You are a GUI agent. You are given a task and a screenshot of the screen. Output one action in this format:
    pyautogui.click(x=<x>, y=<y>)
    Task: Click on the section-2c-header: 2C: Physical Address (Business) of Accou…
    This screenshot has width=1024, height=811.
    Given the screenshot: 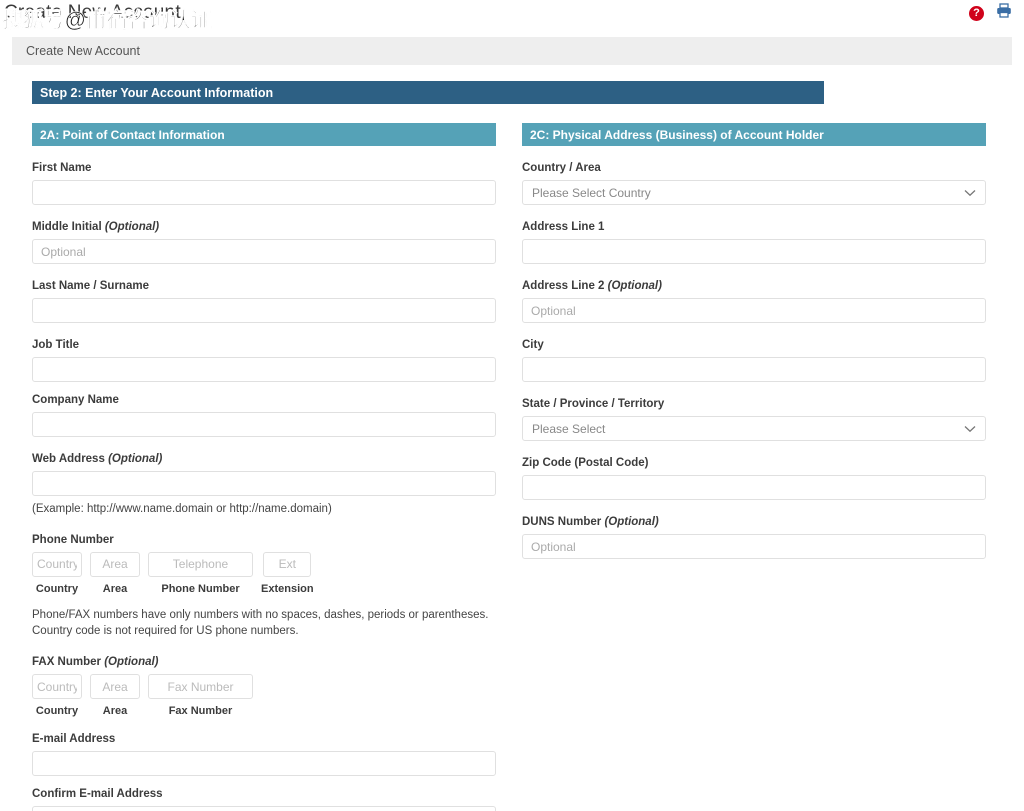 What is the action you would take?
    pyautogui.click(x=754, y=134)
    